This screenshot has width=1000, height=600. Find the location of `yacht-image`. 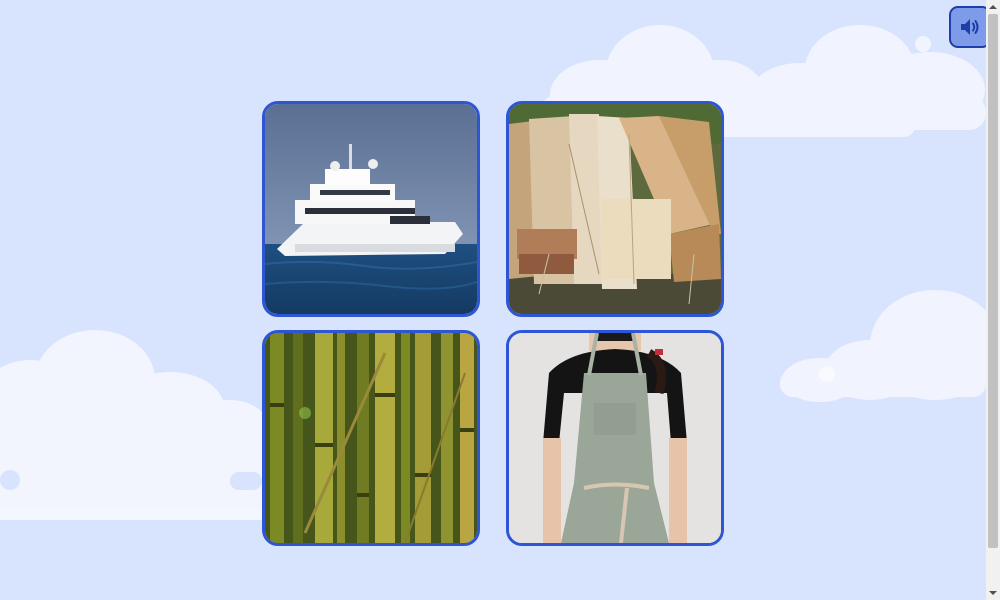

yacht-image is located at coordinates (371, 209).